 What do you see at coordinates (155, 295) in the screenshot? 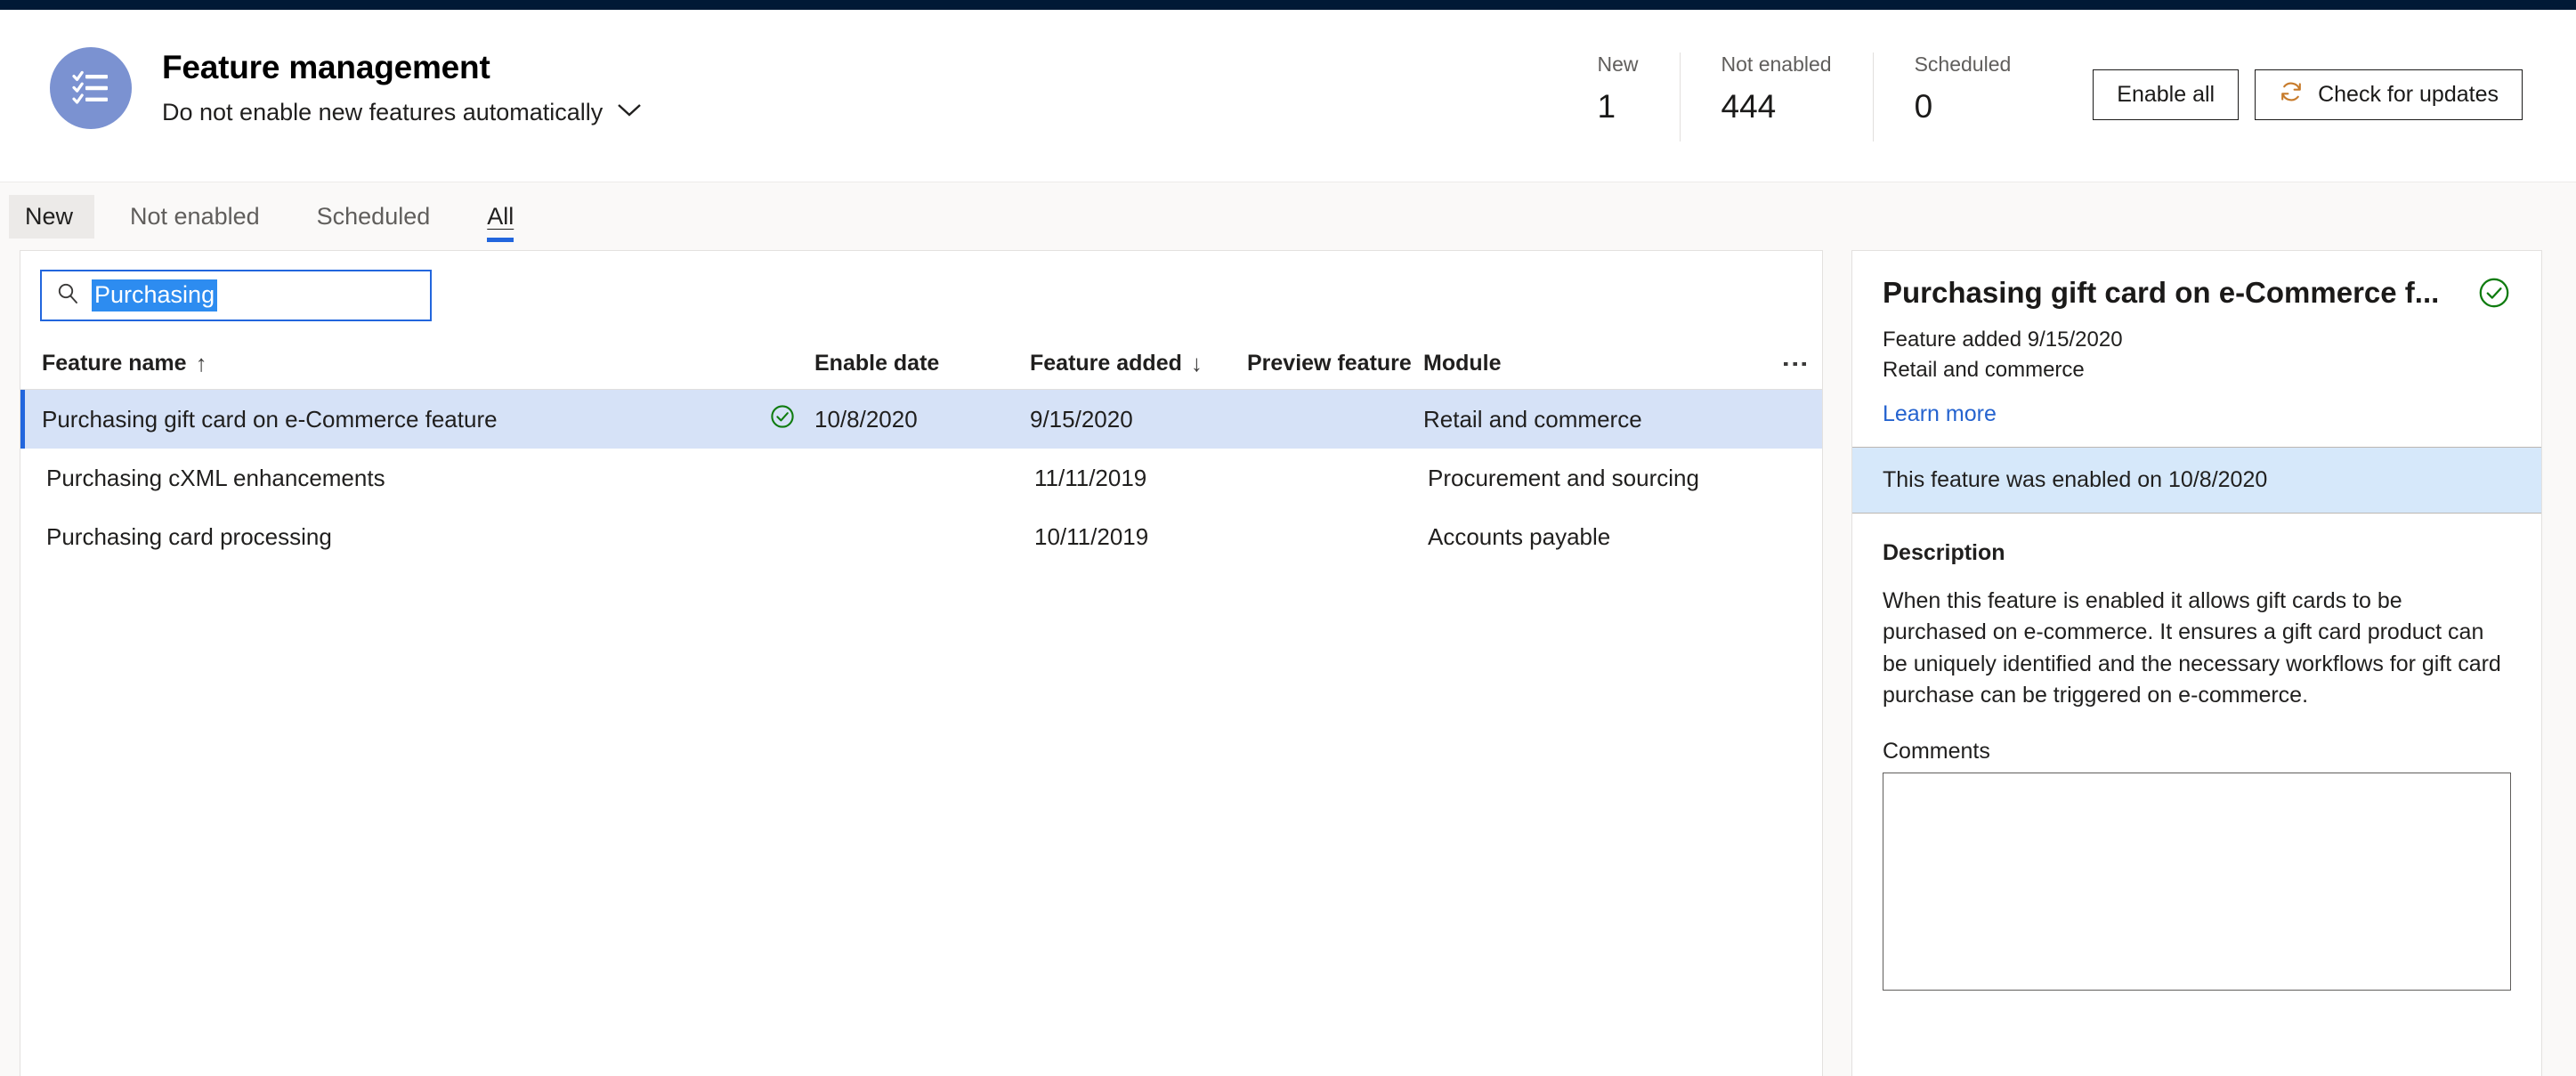
I see `search-input-value: Purchasing` at bounding box center [155, 295].